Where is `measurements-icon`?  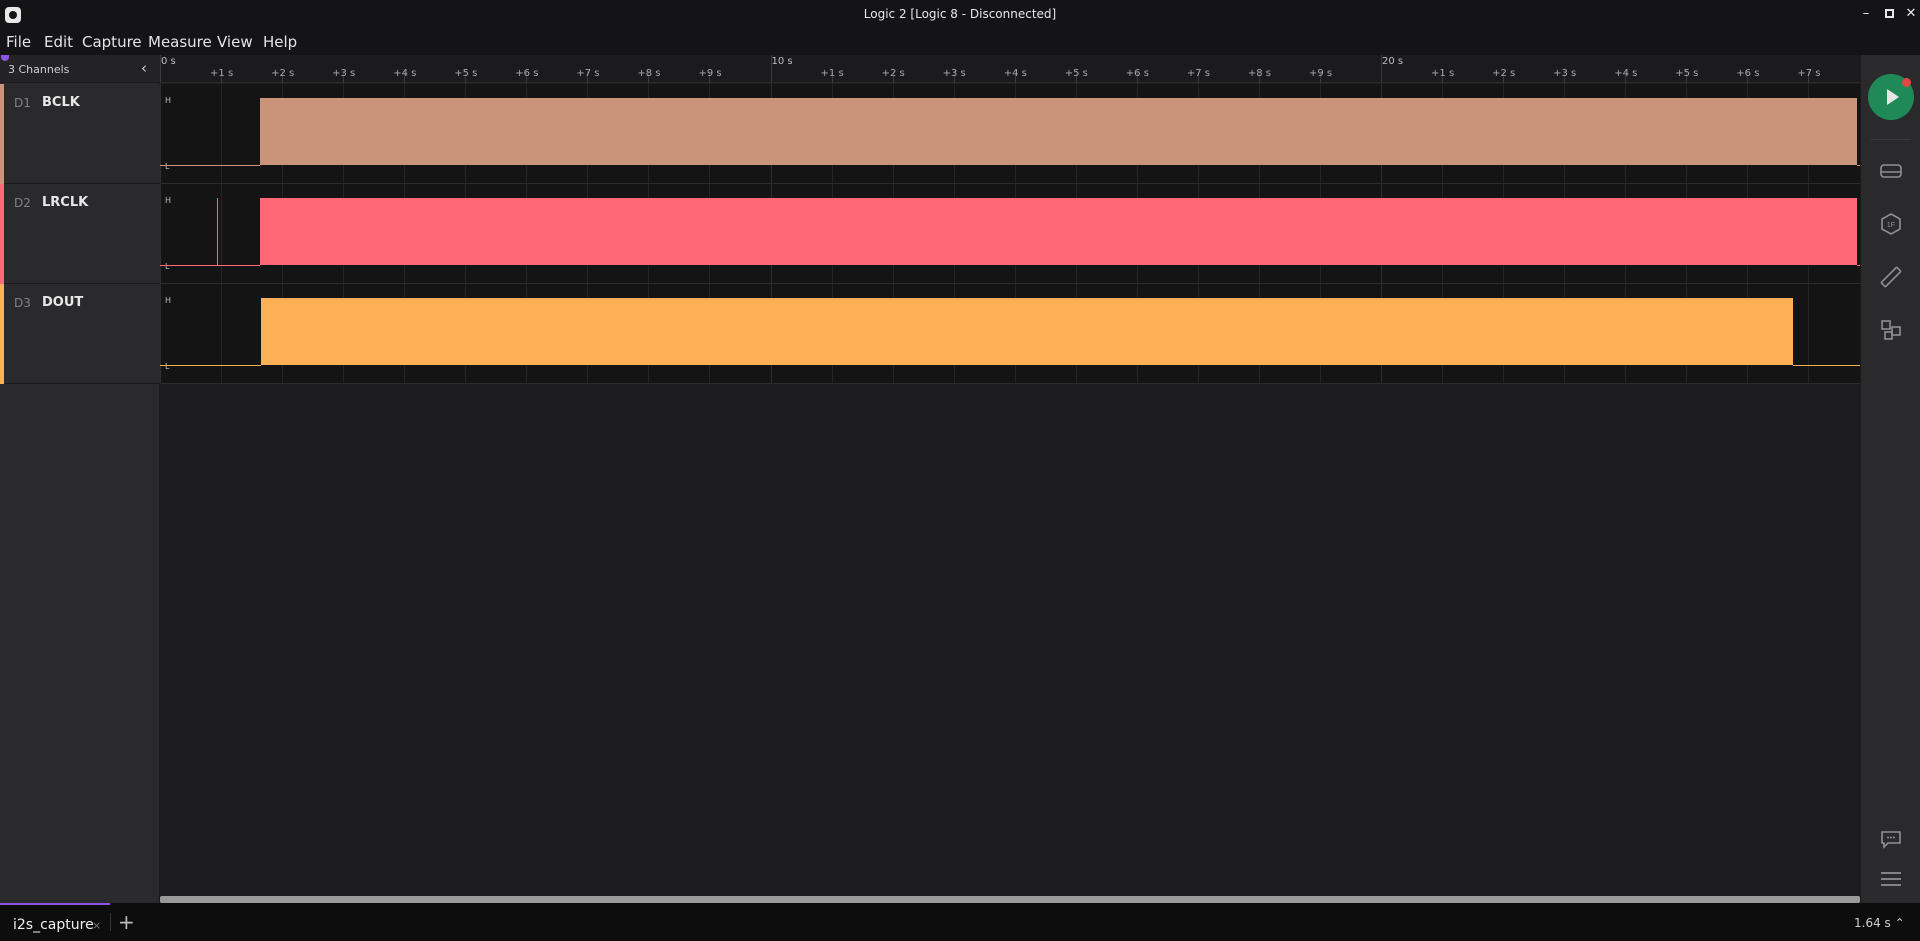 measurements-icon is located at coordinates (1891, 277).